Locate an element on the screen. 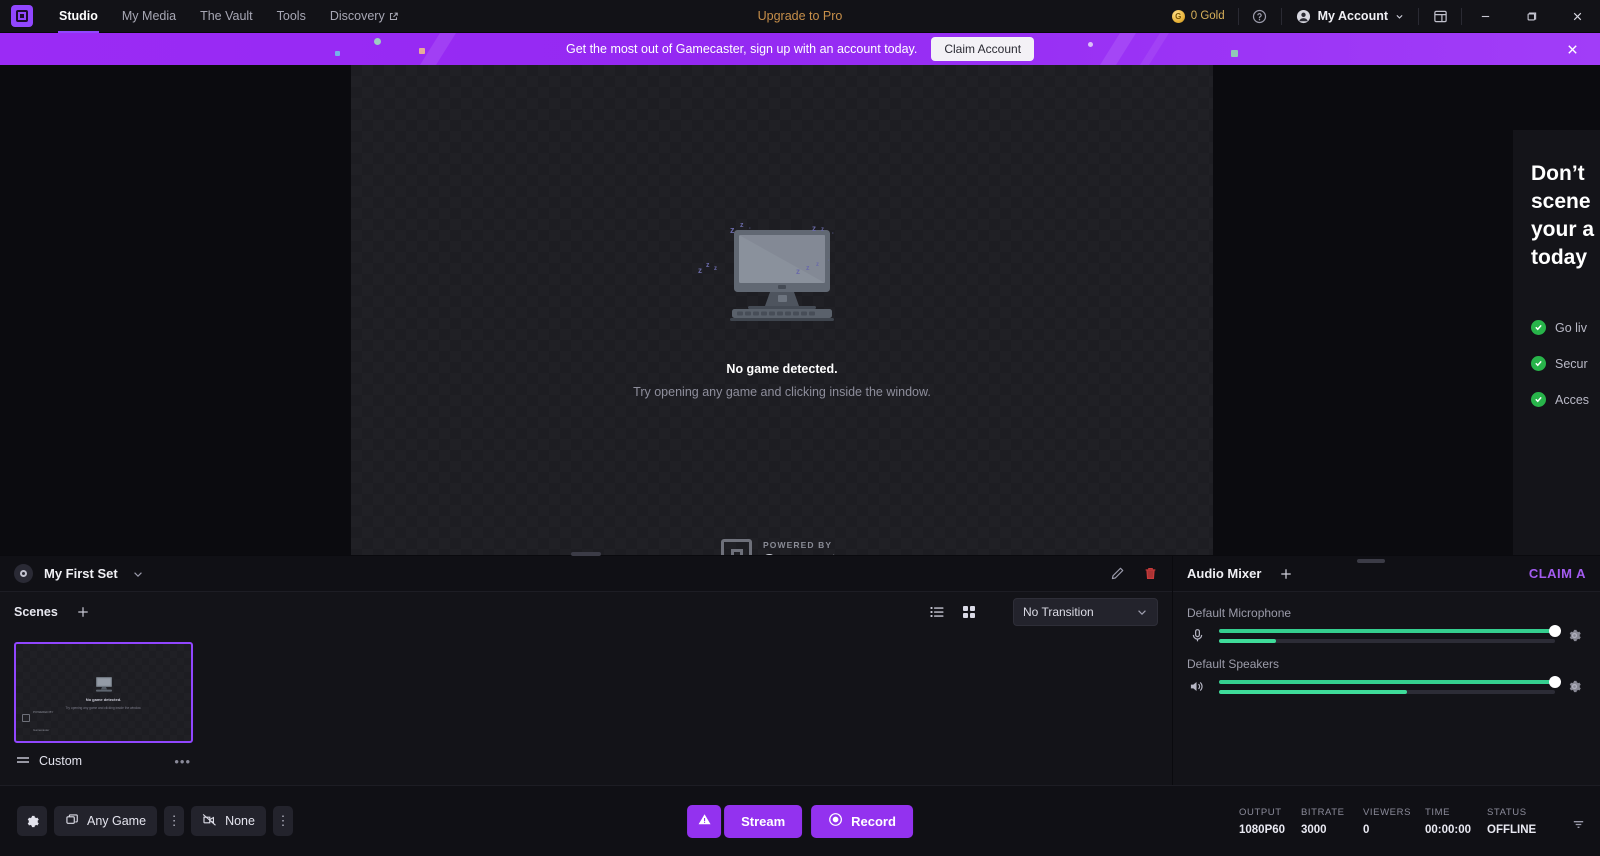  speaker-level-meter is located at coordinates (1387, 691).